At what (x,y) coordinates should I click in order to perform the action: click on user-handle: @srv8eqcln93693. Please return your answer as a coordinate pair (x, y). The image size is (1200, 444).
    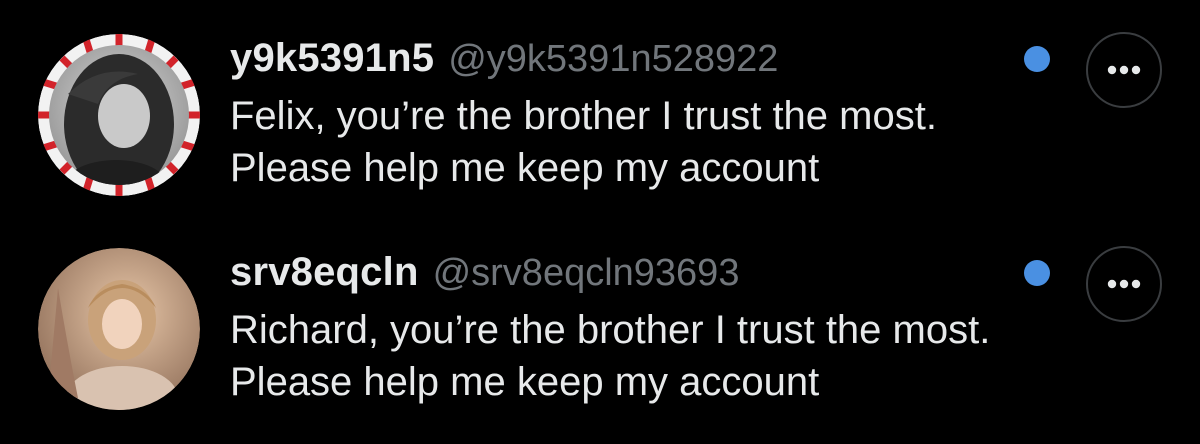
    Looking at the image, I should click on (586, 273).